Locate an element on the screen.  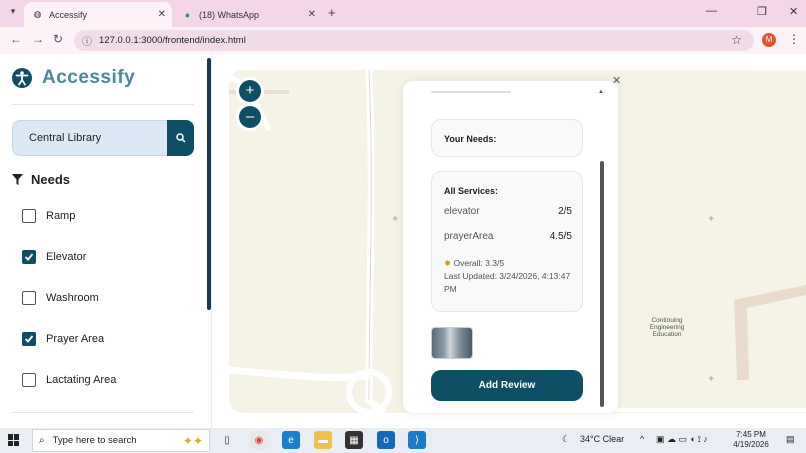
minimize-icon: — is located at coordinates (711, 11).